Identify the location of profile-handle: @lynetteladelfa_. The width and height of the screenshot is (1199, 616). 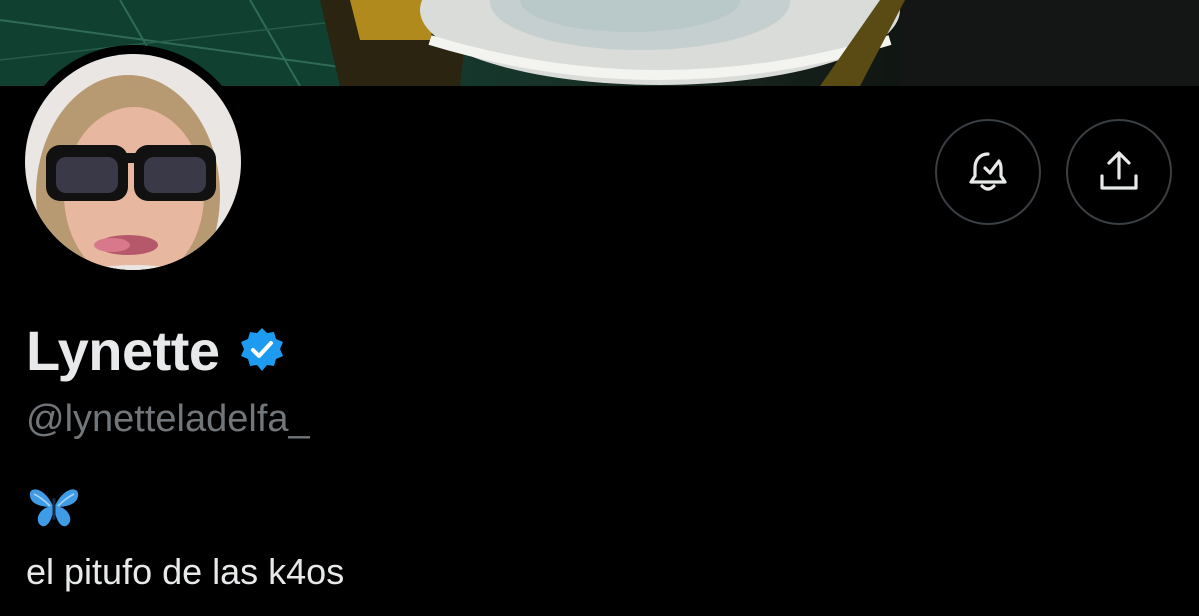
(168, 419).